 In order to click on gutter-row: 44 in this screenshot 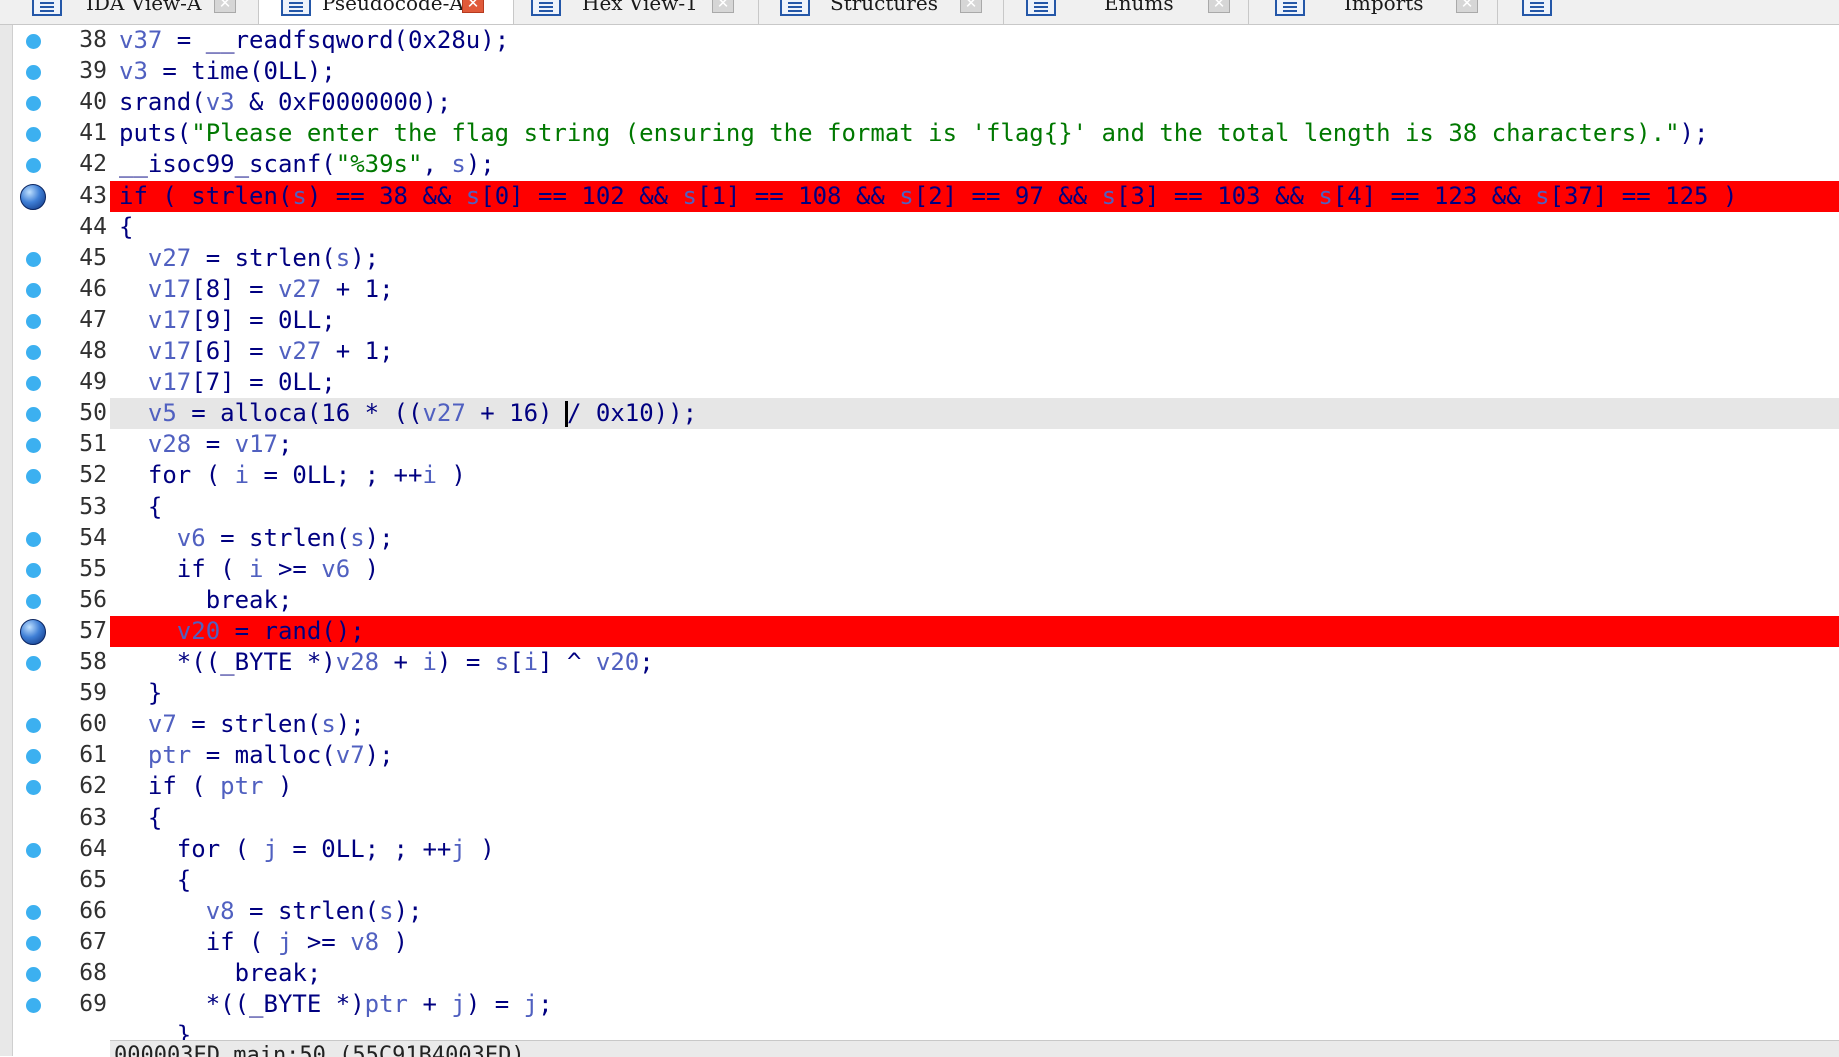, I will do `click(61, 227)`.